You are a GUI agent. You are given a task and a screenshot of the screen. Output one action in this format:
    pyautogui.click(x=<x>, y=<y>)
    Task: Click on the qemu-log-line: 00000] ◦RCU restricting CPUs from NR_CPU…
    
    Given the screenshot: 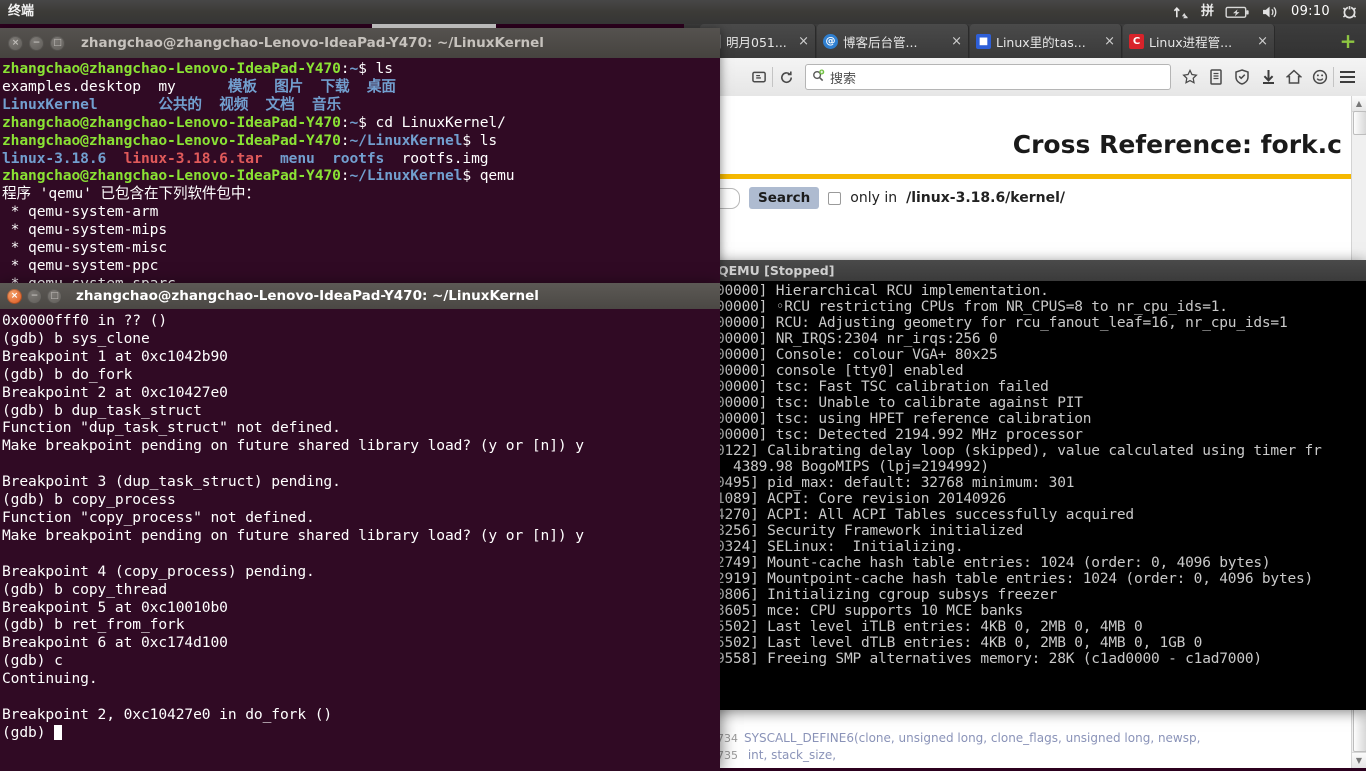 What is the action you would take?
    pyautogui.click(x=972, y=307)
    